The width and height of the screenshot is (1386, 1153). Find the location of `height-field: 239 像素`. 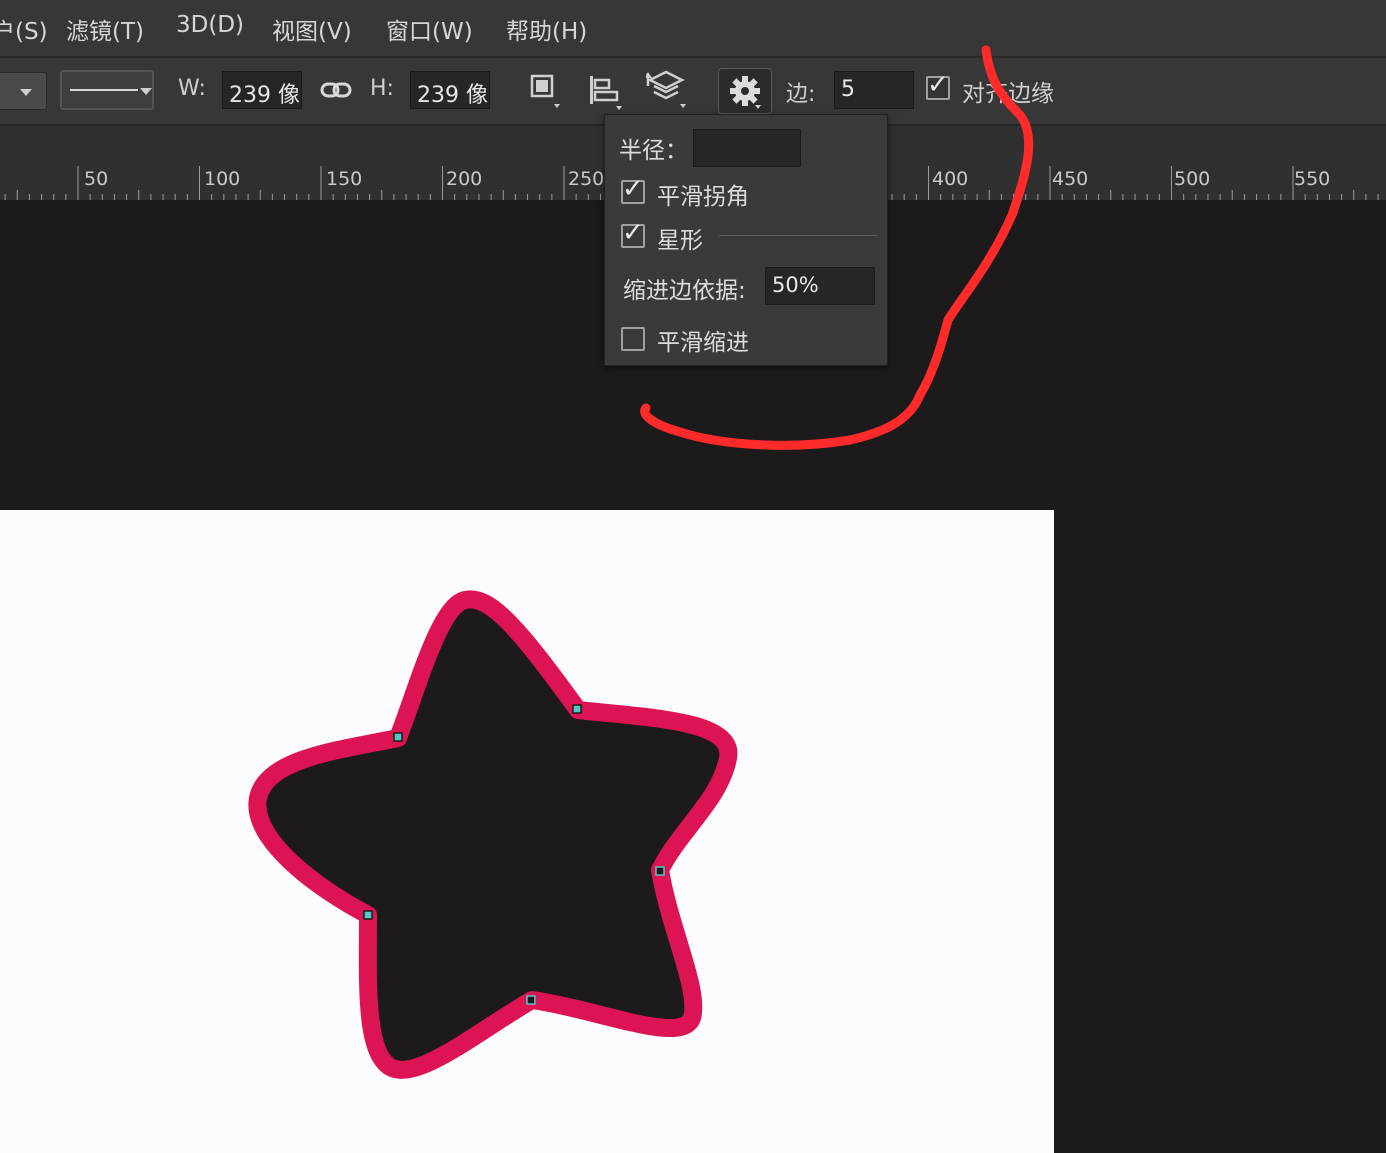

height-field: 239 像素 is located at coordinates (450, 90).